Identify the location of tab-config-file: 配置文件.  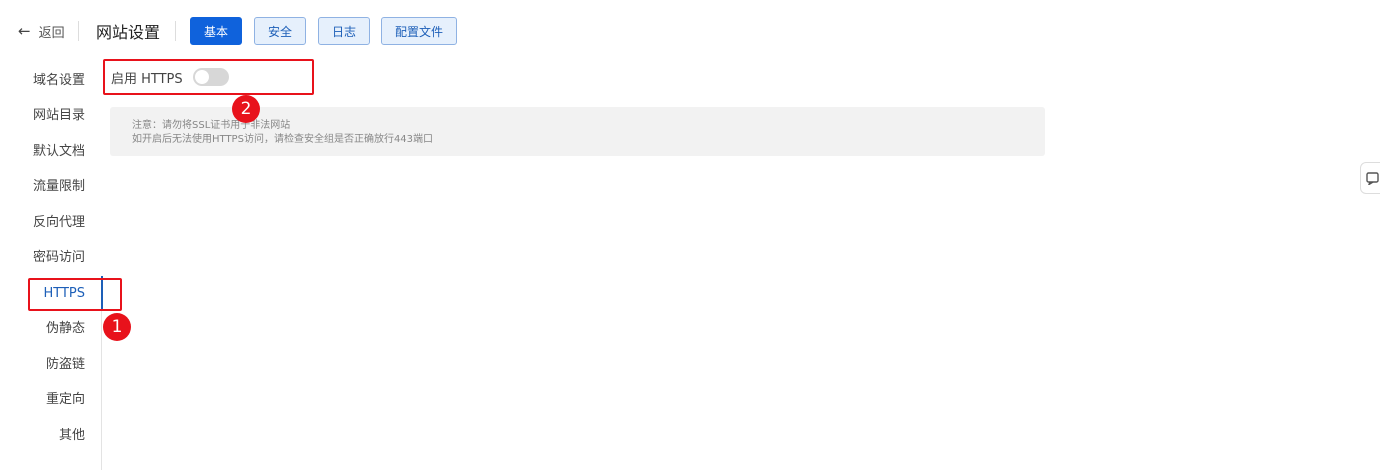
(419, 31).